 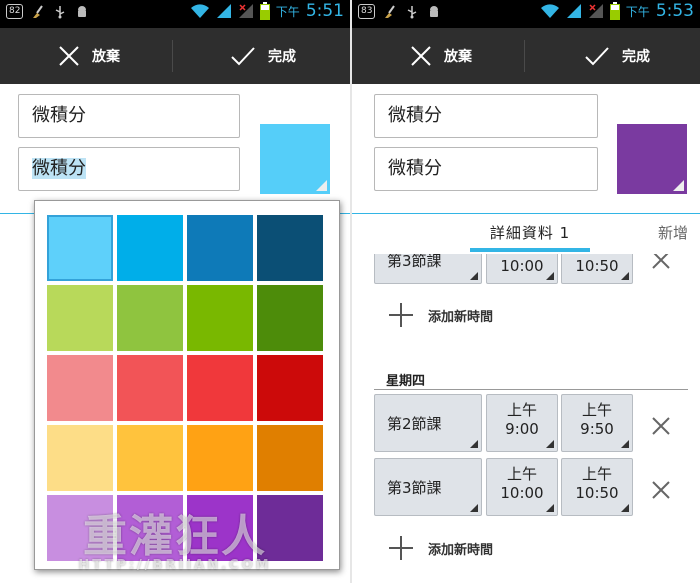 What do you see at coordinates (175, 14) in the screenshot?
I see `status-bar: 82 下午 5:51` at bounding box center [175, 14].